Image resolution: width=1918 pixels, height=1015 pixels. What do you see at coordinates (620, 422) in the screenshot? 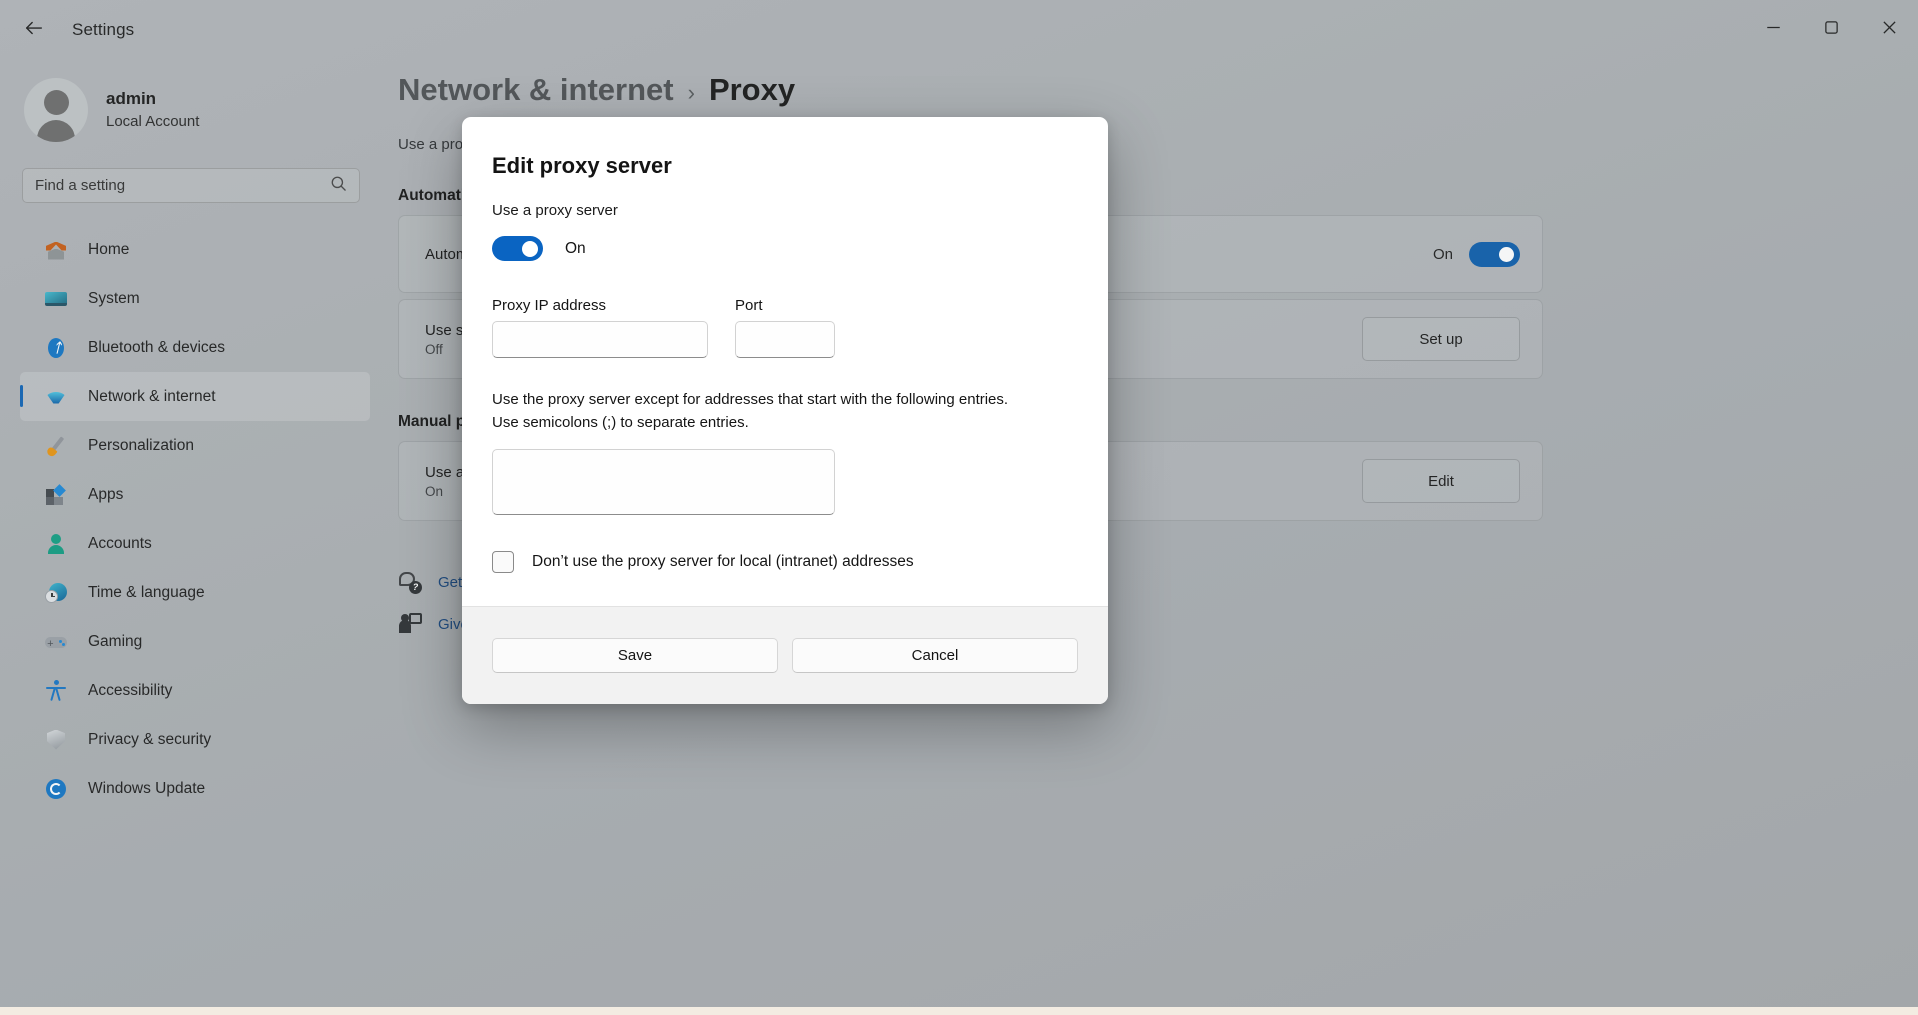
I see `exceptions-helper-line2: Use semicolons (;) to separate entries.` at bounding box center [620, 422].